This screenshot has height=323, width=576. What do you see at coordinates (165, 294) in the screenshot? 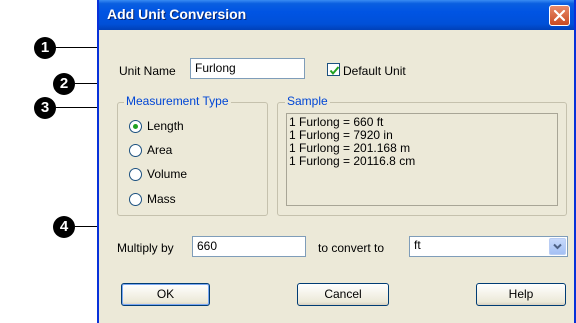
I see `ok-button: OK` at bounding box center [165, 294].